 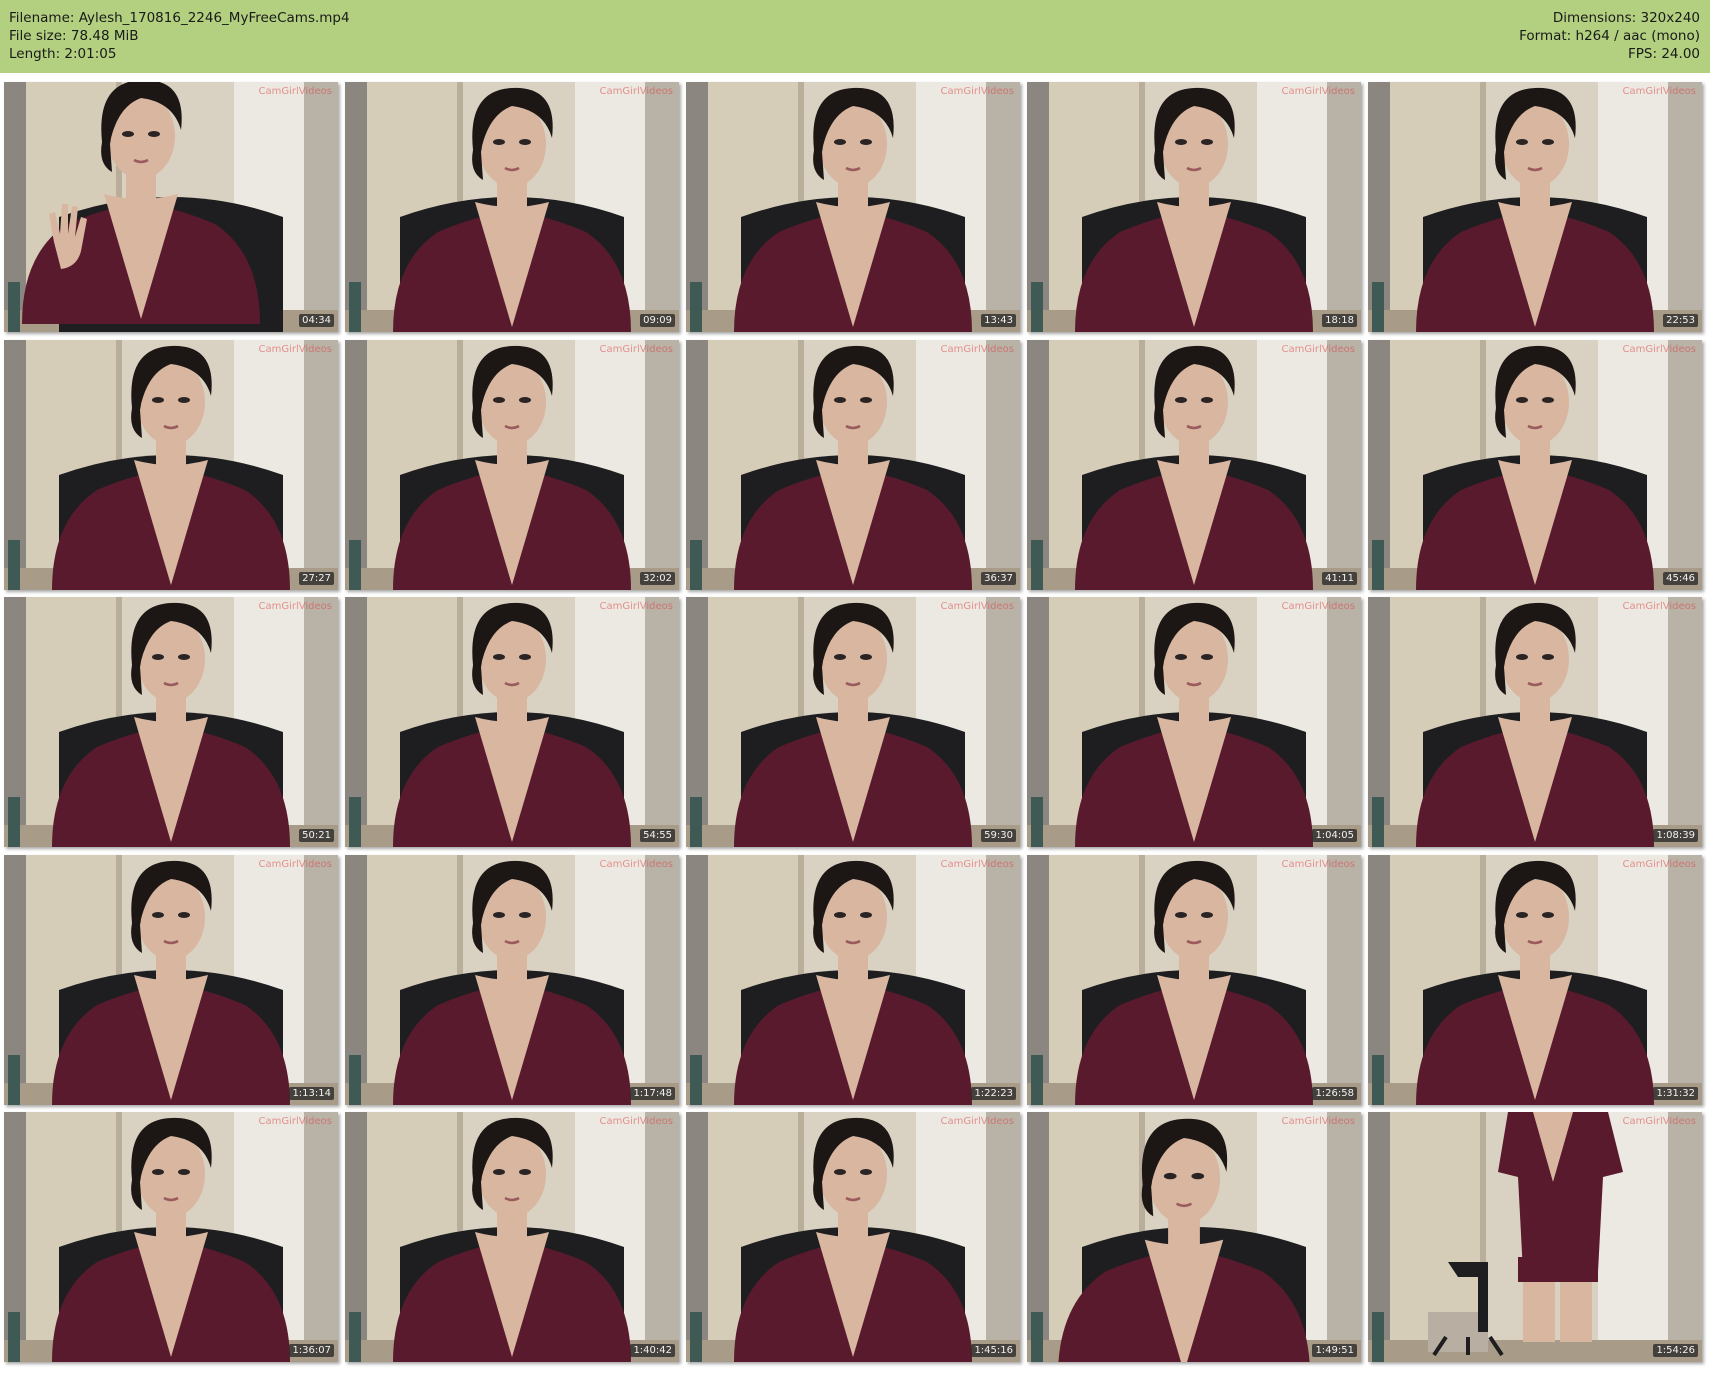 What do you see at coordinates (652, 1093) in the screenshot?
I see `timestamp-label: 1:17:48` at bounding box center [652, 1093].